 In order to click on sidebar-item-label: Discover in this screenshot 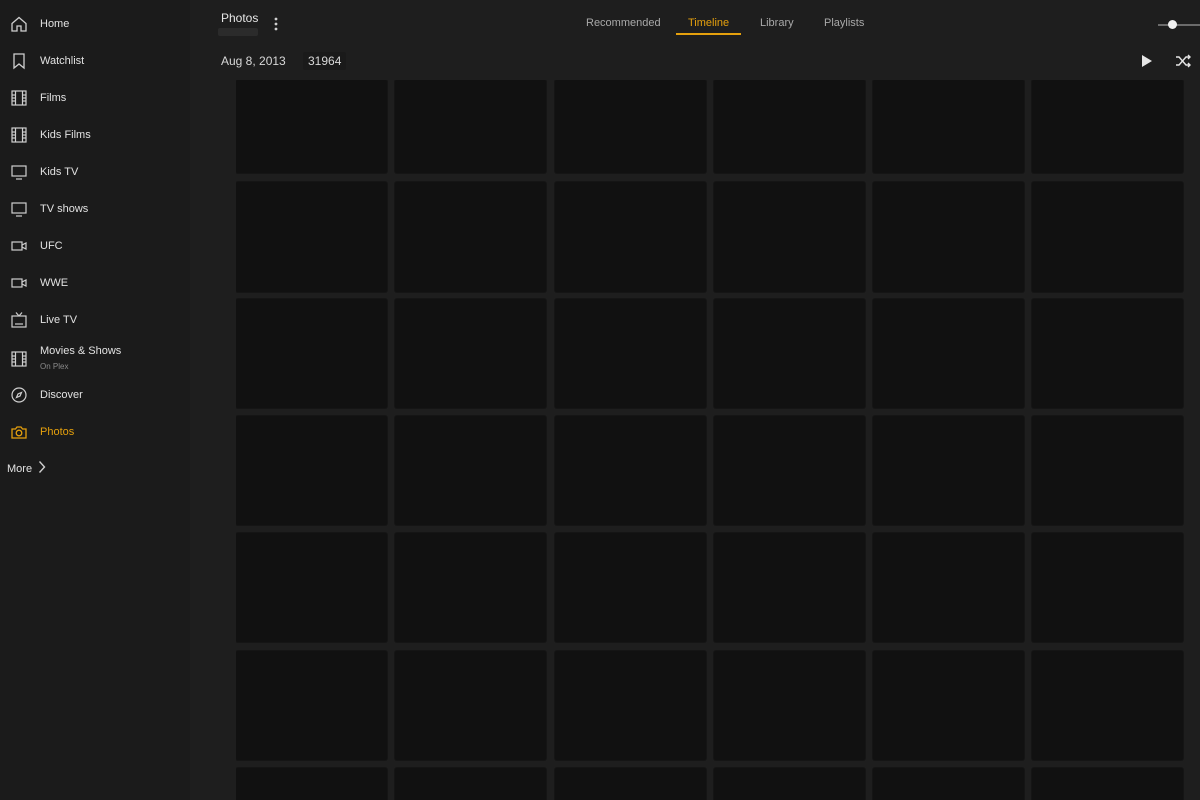, I will do `click(61, 394)`.